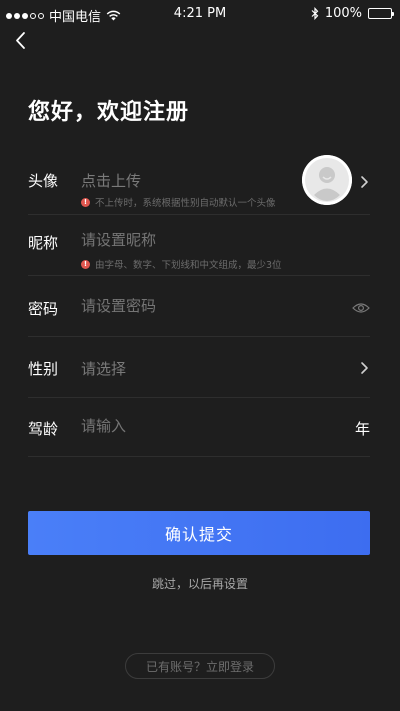 This screenshot has width=400, height=711. What do you see at coordinates (343, 13) in the screenshot?
I see `battery-percent: 100%` at bounding box center [343, 13].